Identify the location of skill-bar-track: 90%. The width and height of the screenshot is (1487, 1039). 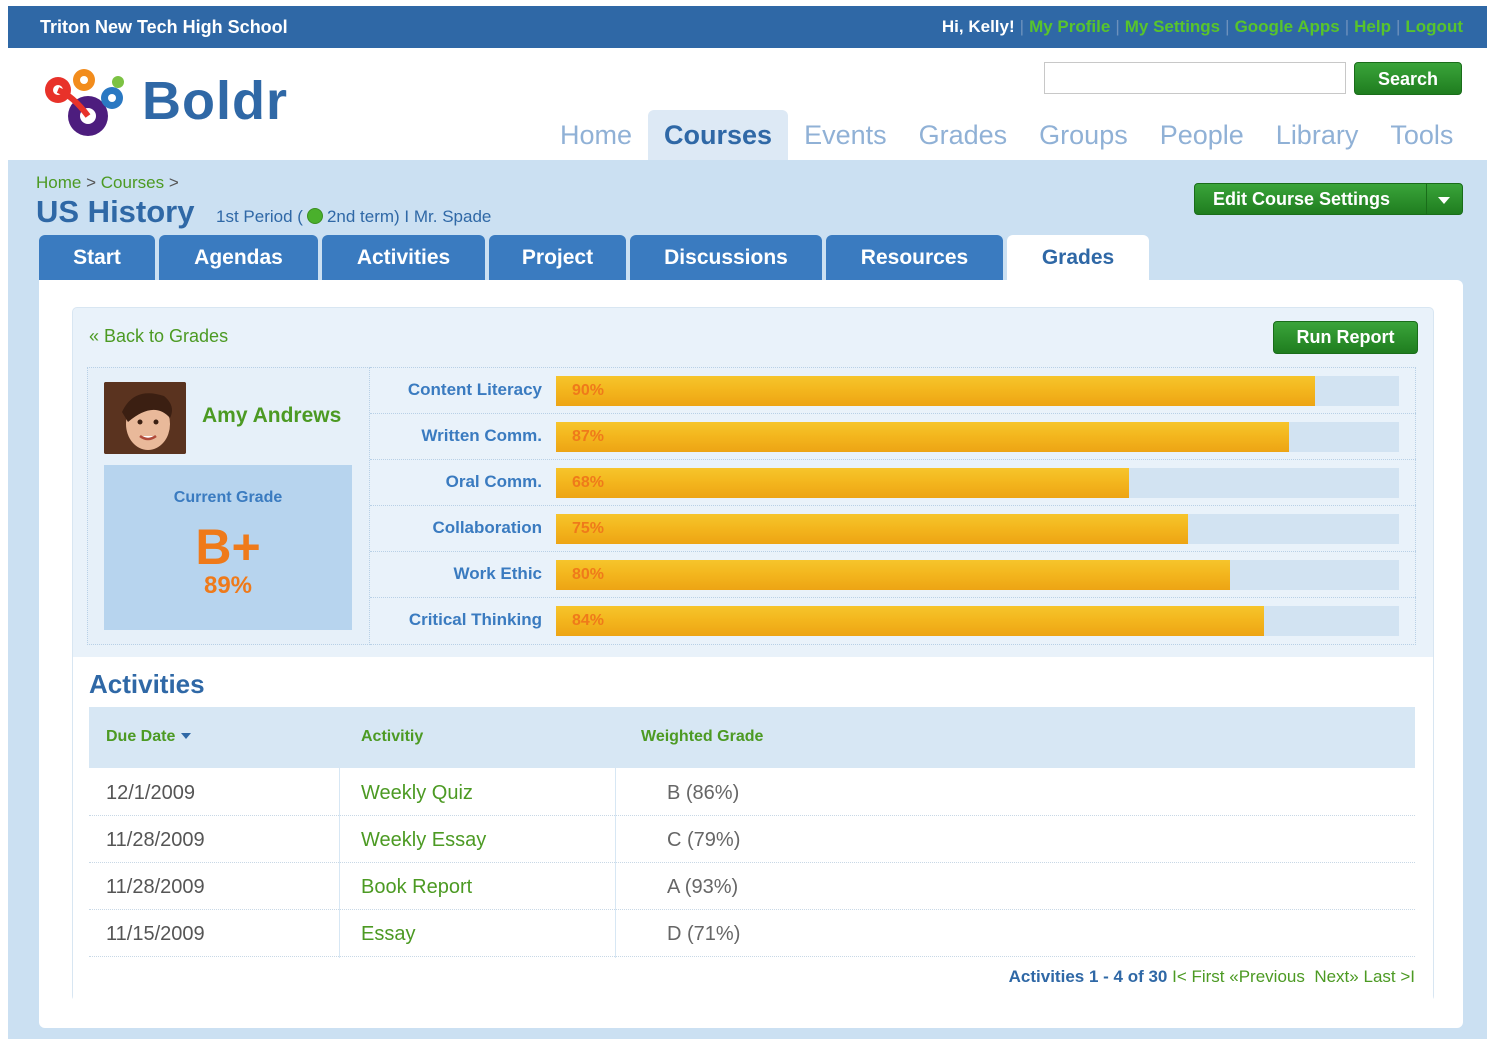
(977, 391).